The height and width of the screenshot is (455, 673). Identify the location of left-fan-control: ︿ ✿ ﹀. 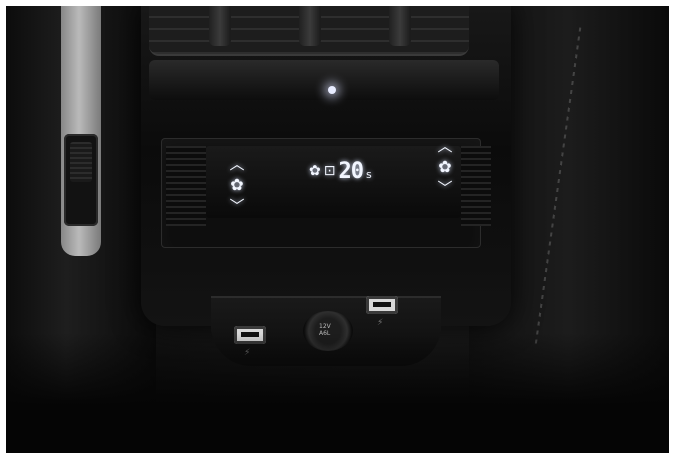
(237, 185).